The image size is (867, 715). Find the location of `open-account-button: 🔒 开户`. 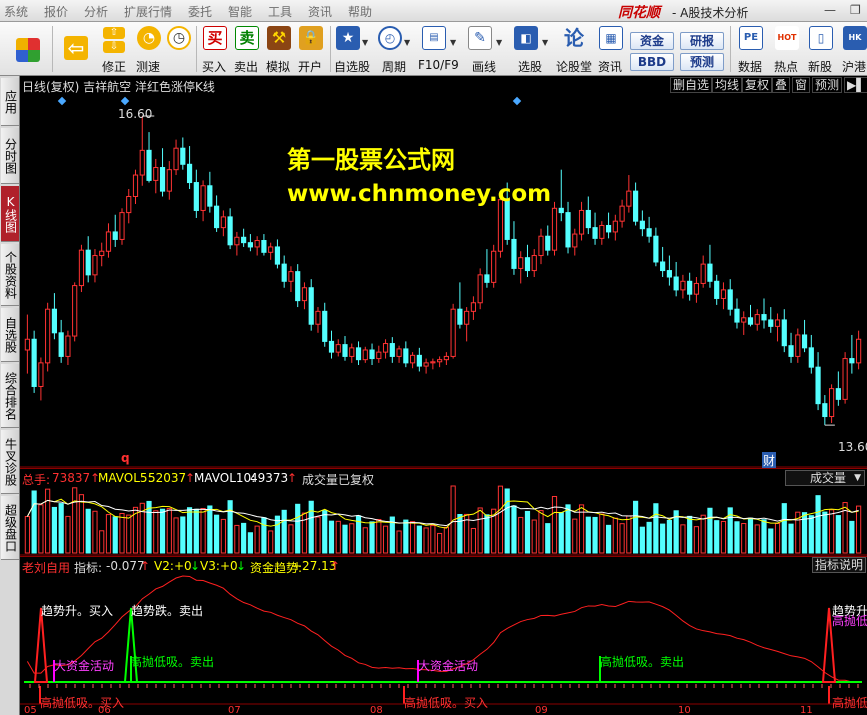

open-account-button: 🔒 开户 is located at coordinates (311, 49).